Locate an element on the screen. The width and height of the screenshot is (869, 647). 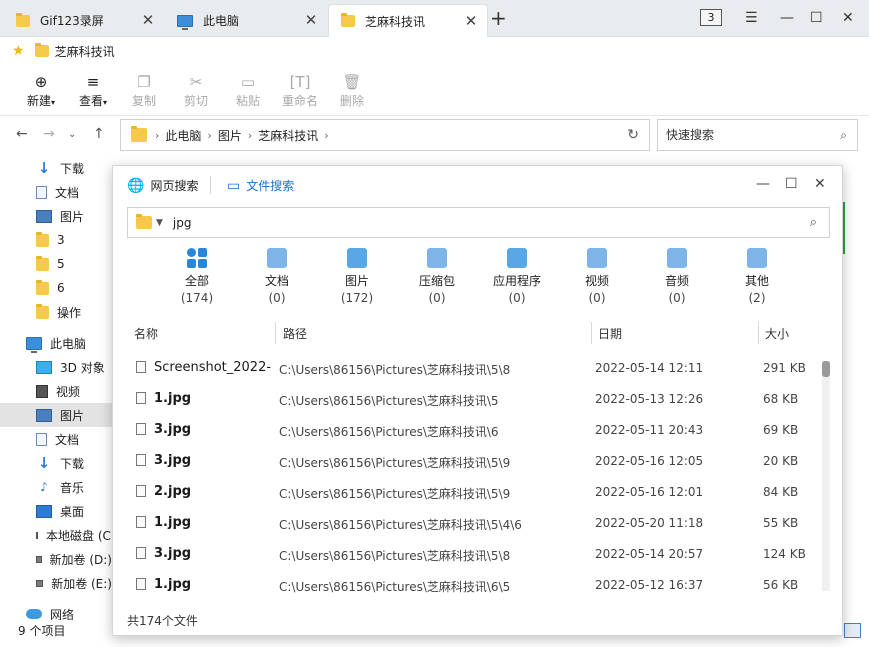
menu-icon: ☰ is located at coordinates (751, 18).